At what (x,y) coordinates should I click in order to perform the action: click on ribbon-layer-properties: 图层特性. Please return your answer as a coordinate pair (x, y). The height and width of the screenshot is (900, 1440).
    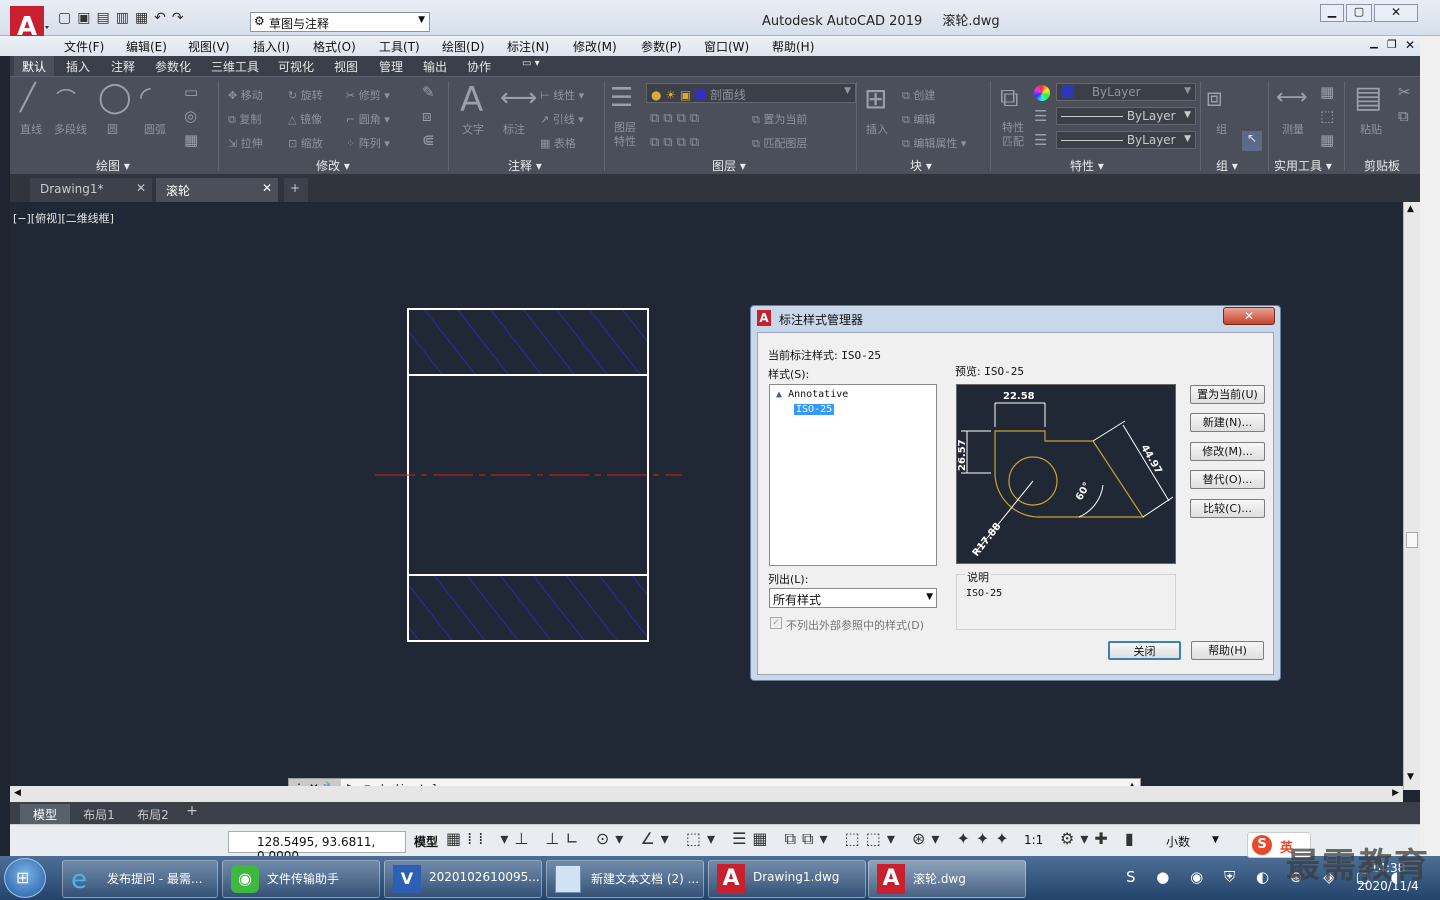
    Looking at the image, I should click on (626, 135).